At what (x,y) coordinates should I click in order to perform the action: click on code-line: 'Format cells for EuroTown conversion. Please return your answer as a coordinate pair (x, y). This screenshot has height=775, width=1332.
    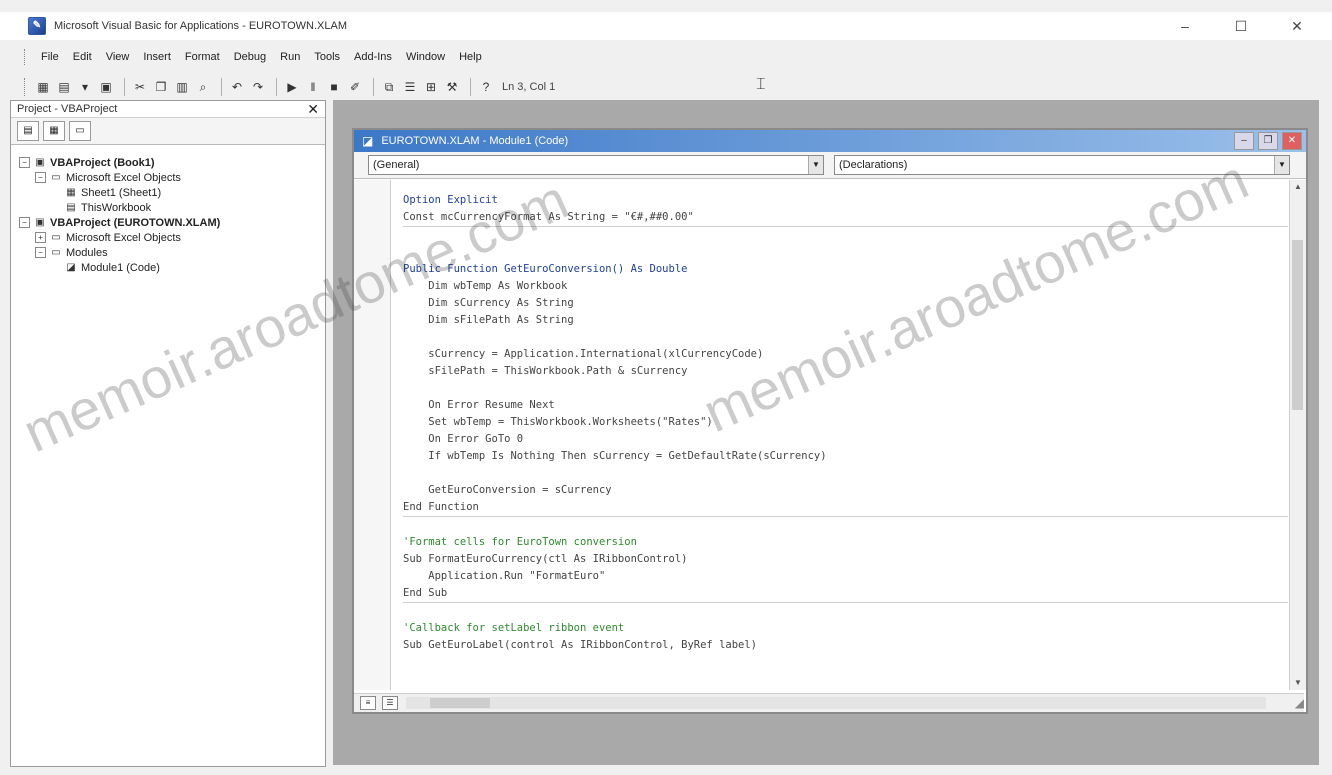
    Looking at the image, I should click on (845, 542).